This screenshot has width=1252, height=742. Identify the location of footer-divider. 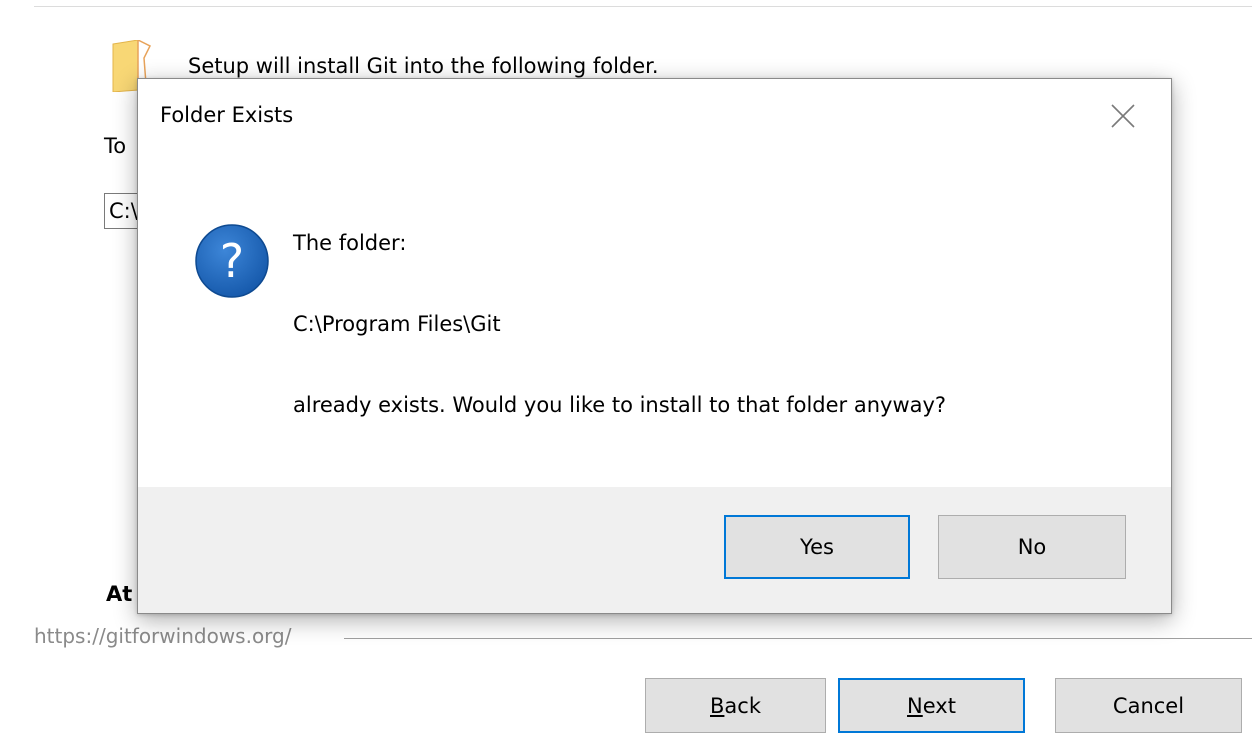
(798, 638).